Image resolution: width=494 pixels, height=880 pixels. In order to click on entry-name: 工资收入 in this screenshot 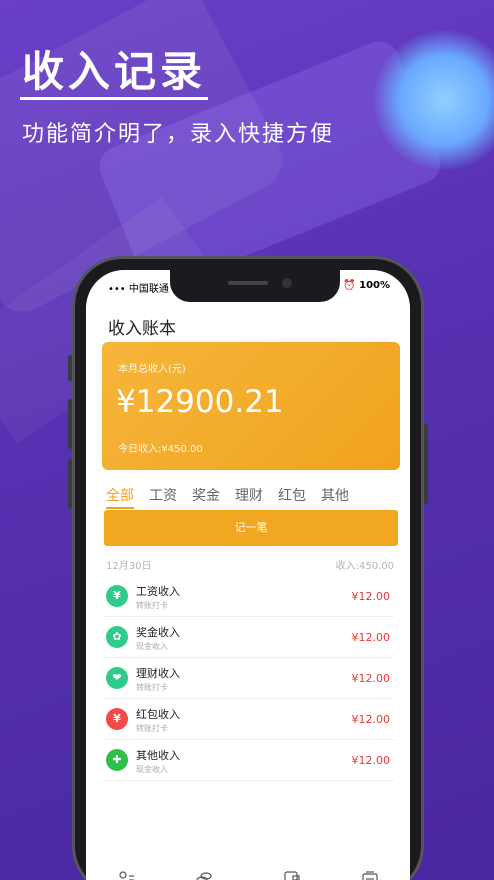, I will do `click(158, 591)`.